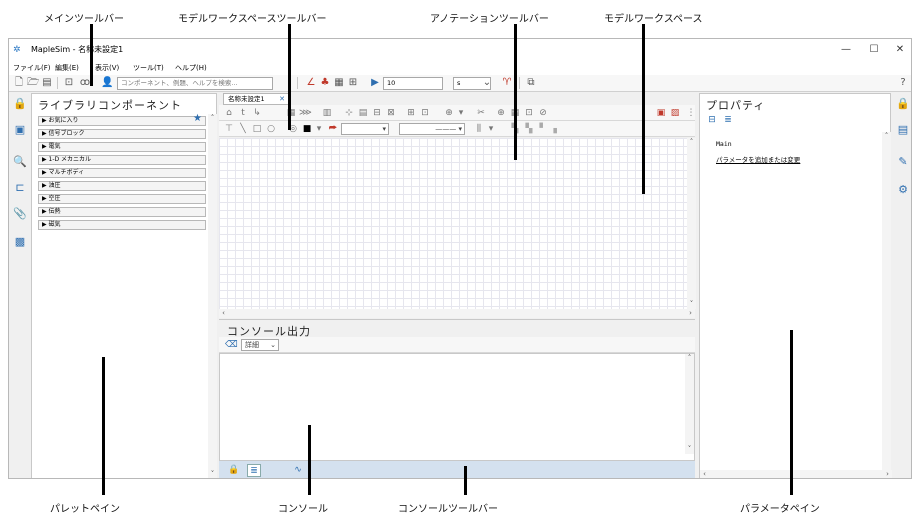 Image resolution: width=920 pixels, height=517 pixels. Describe the element at coordinates (391, 113) in the screenshot. I see `ungroup-icon: ⊠` at that location.